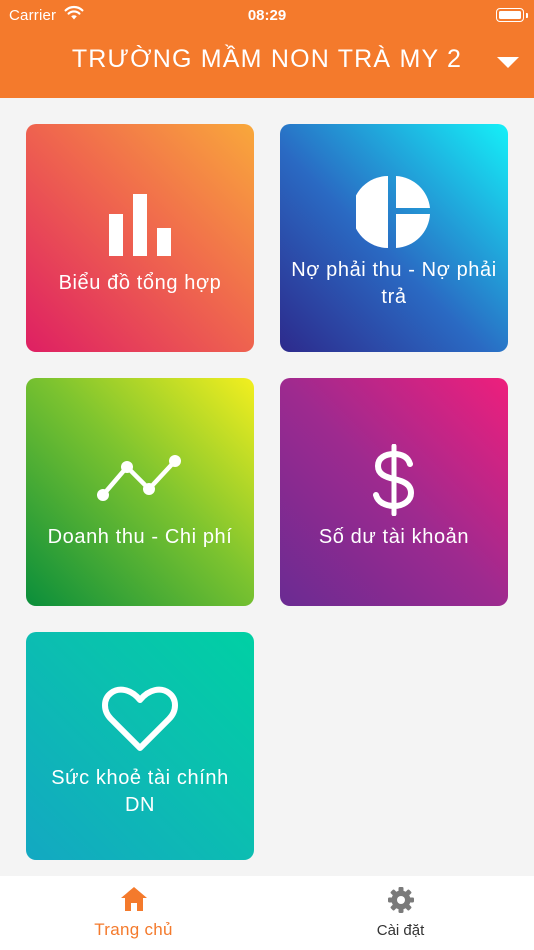 The image size is (534, 950). I want to click on tile-account-balance: Số dư tài khoản, so click(394, 492).